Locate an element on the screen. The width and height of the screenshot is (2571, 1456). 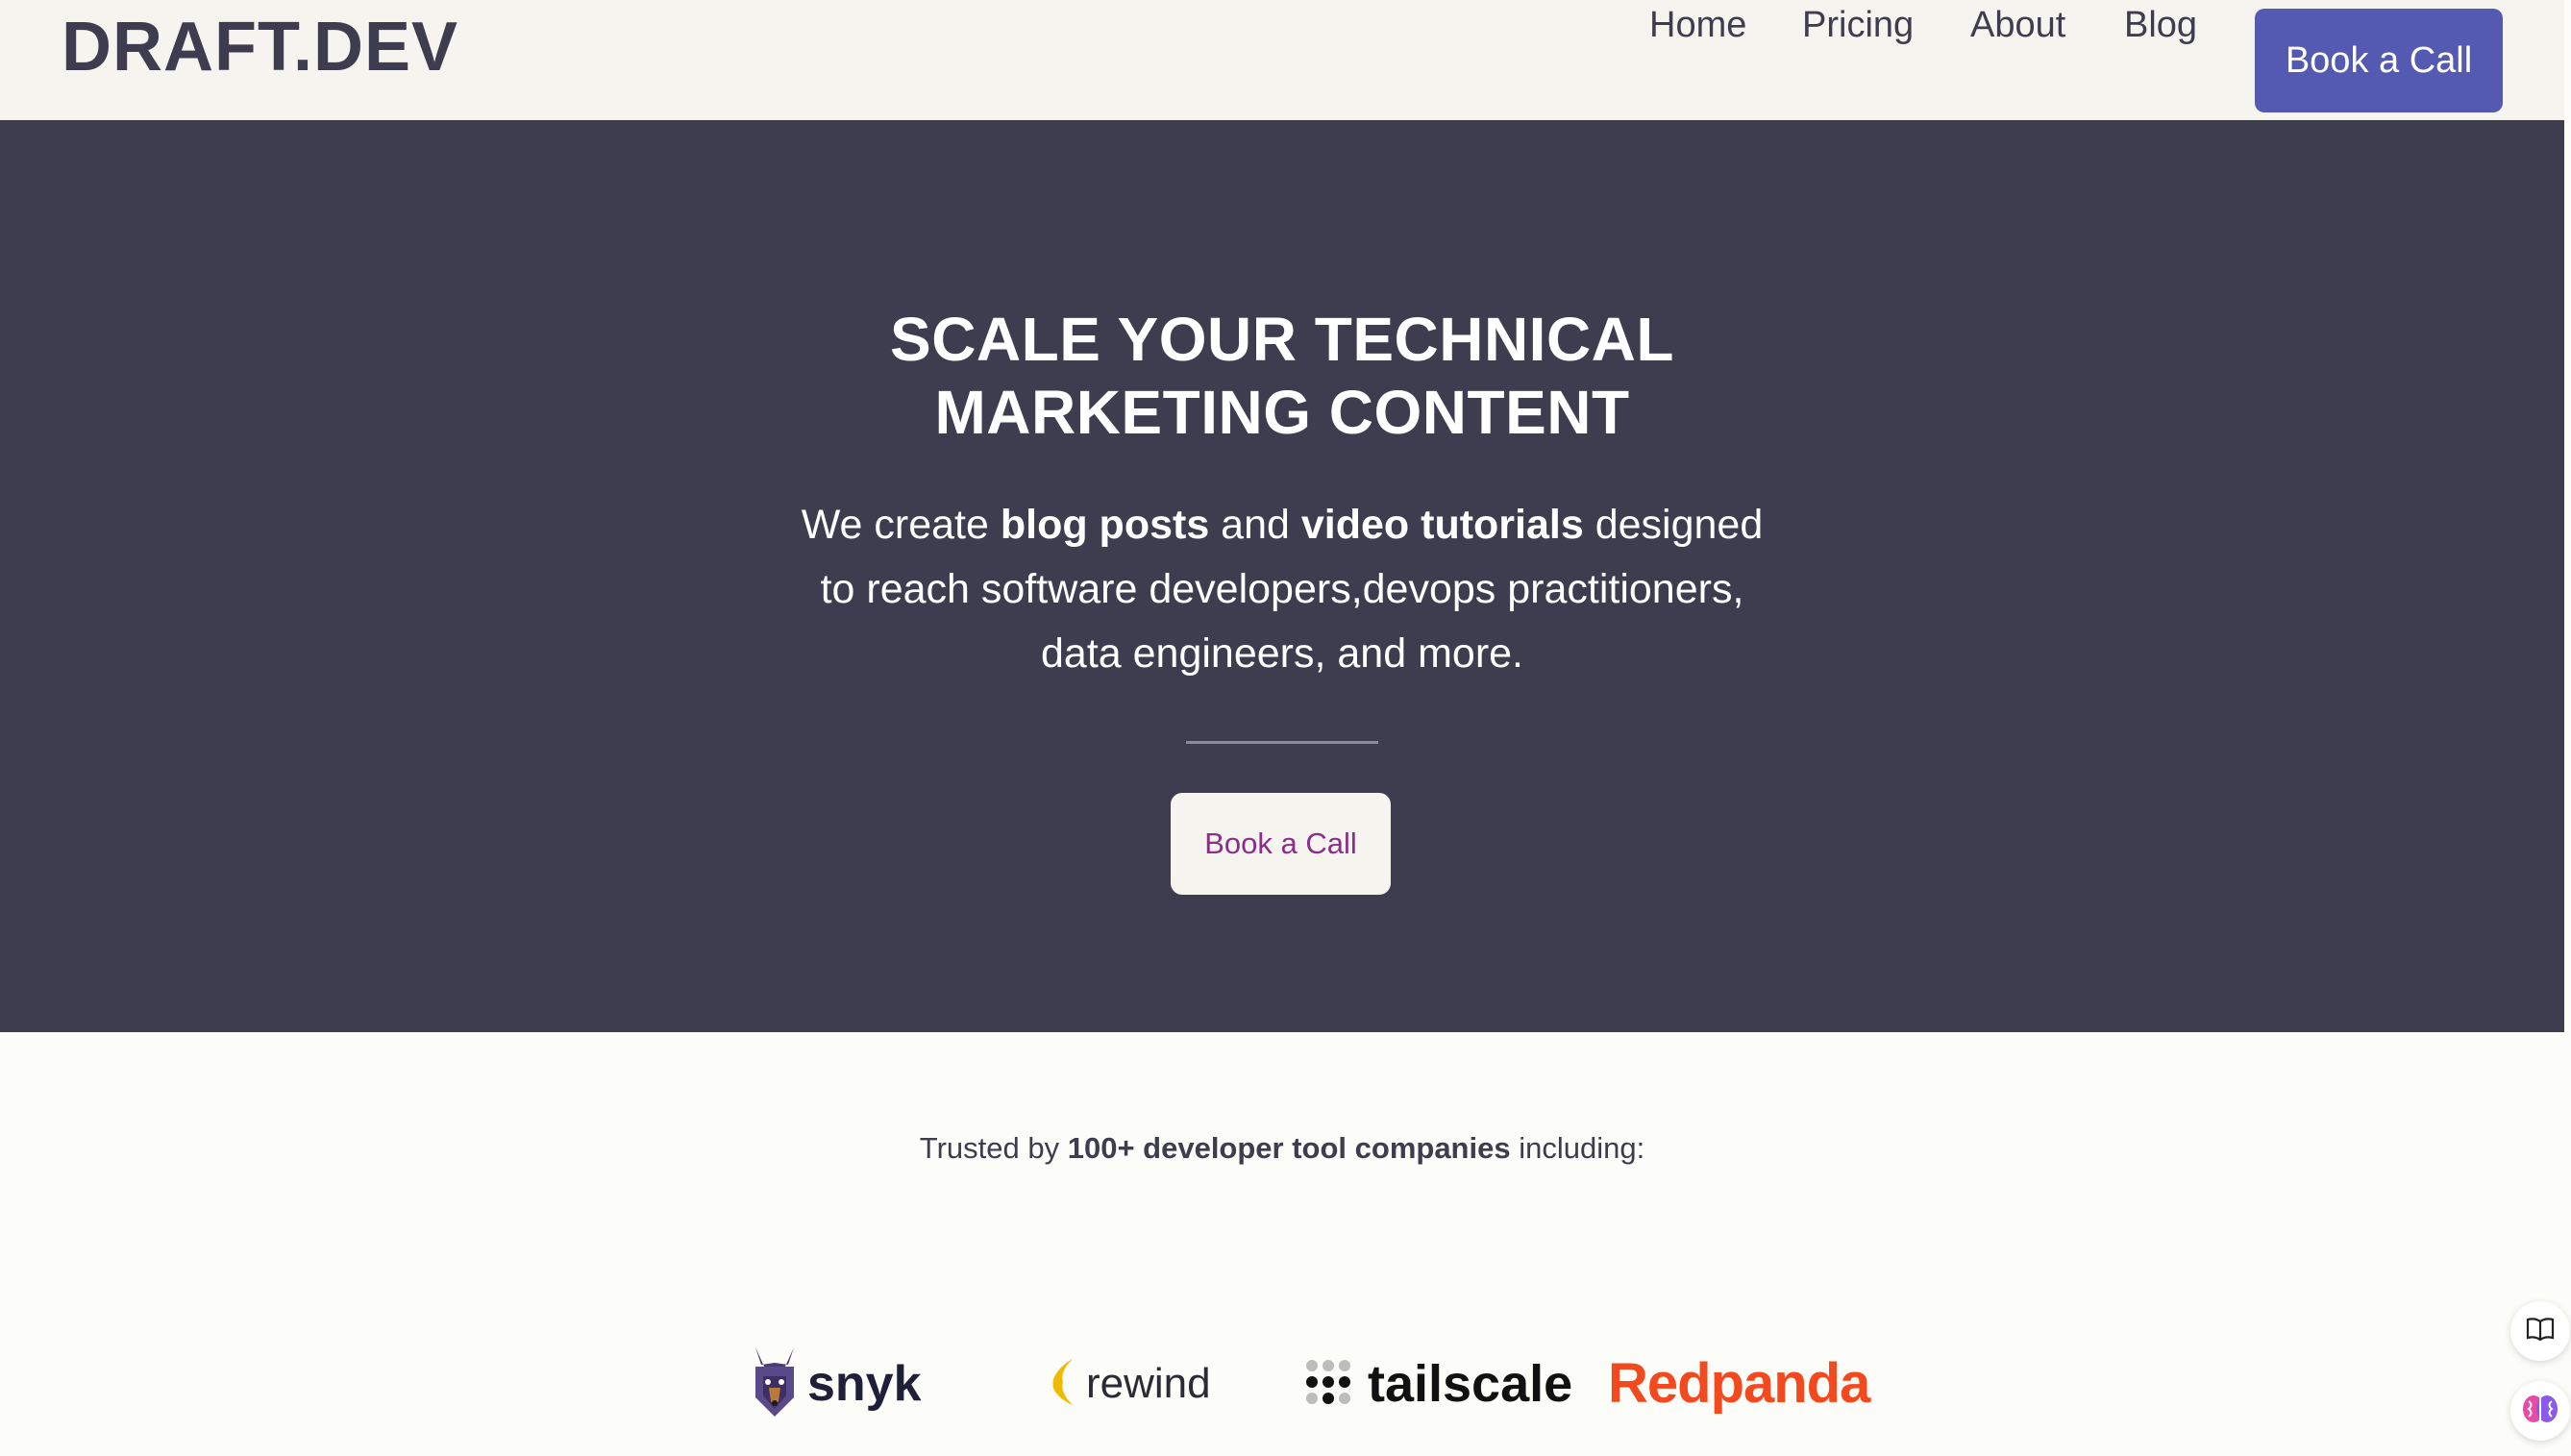
nav-link-blog: Blog is located at coordinates (2160, 25).